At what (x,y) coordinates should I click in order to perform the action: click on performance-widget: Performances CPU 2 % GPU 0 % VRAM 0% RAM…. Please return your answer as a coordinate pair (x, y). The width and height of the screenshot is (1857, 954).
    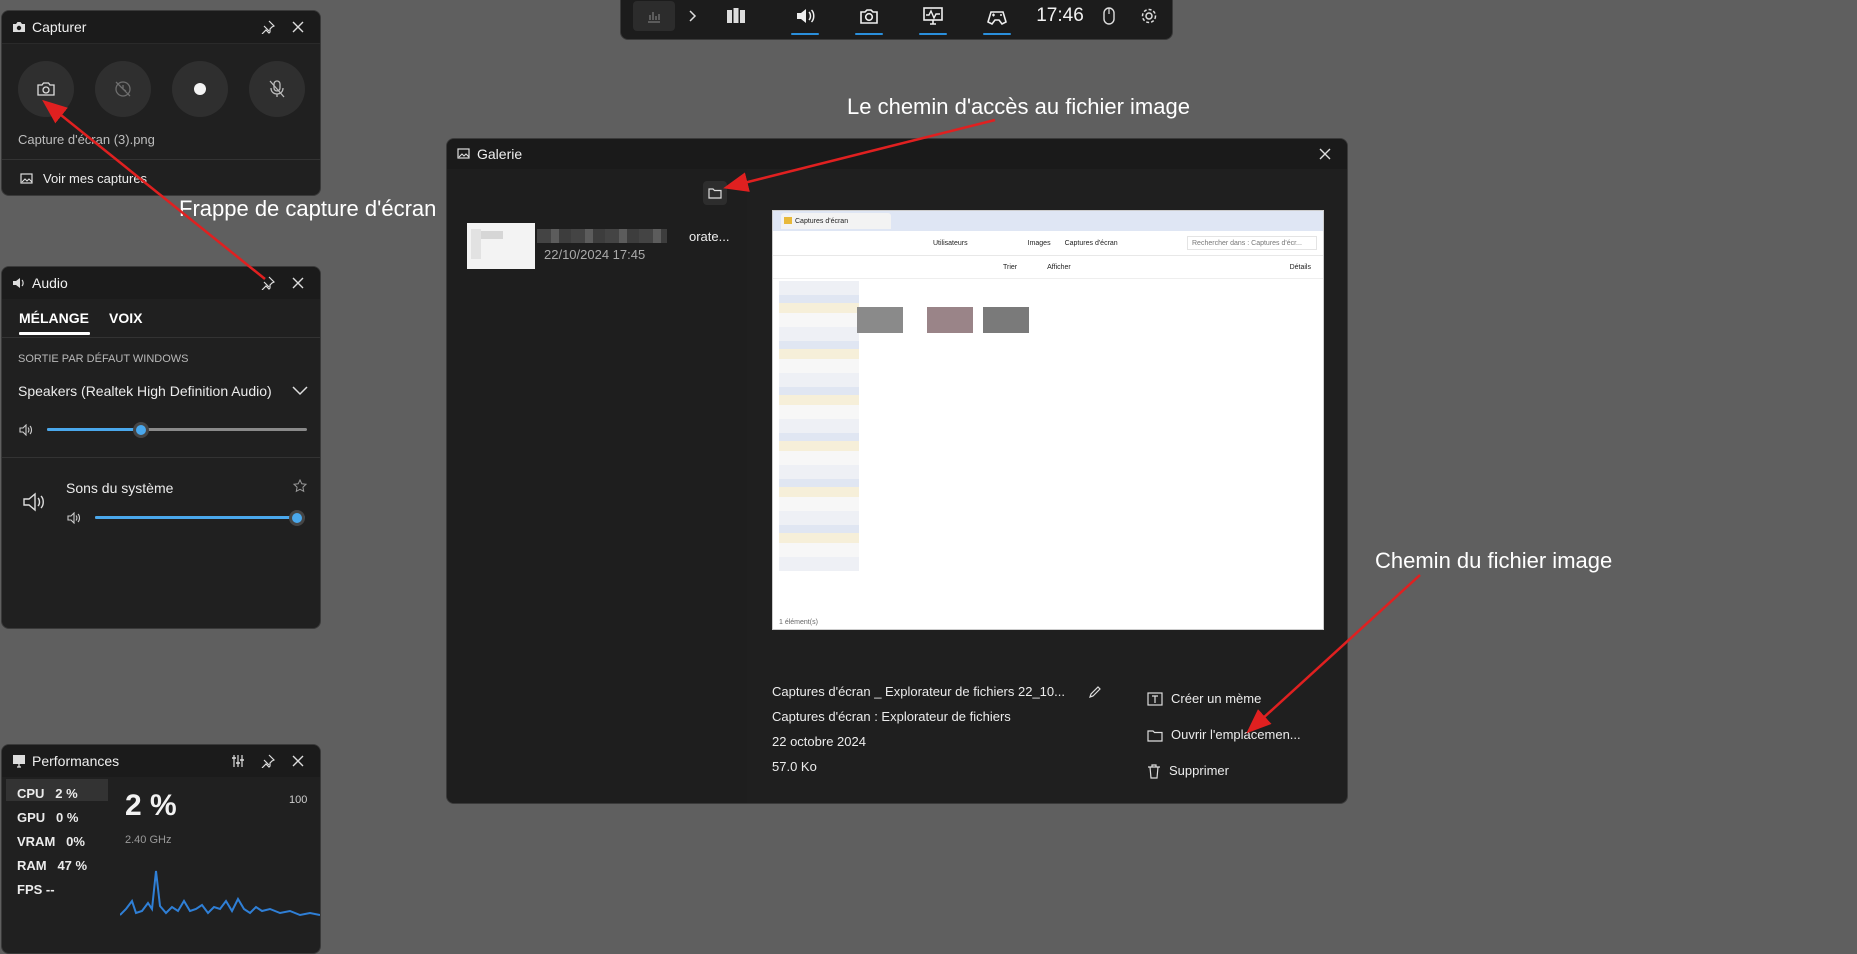
    Looking at the image, I should click on (161, 849).